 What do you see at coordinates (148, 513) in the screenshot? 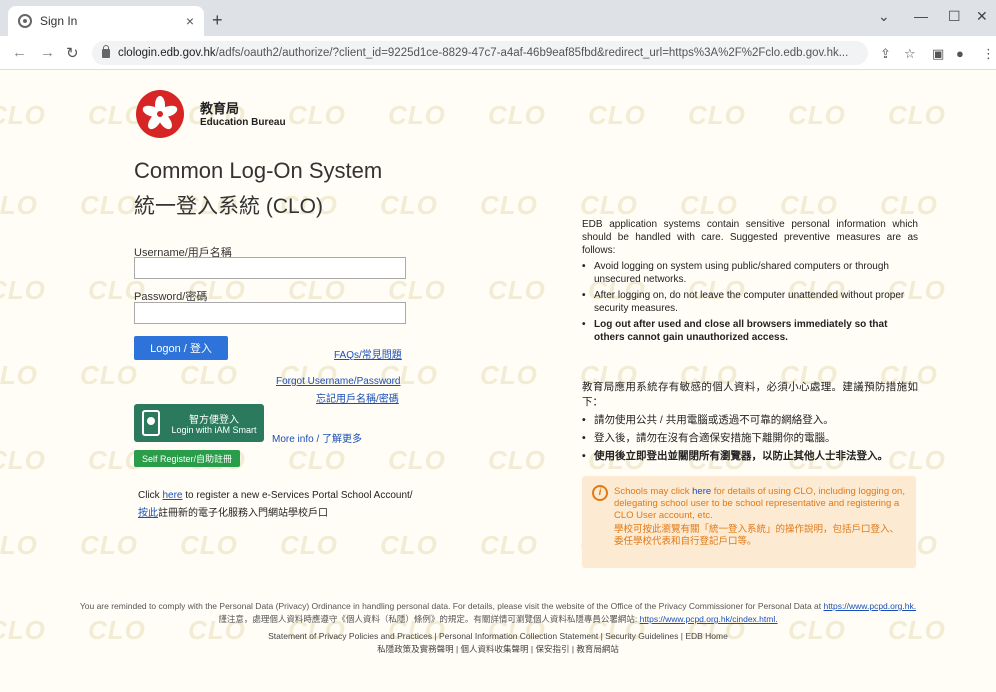
I see `register-here-link-zh: 按此` at bounding box center [148, 513].